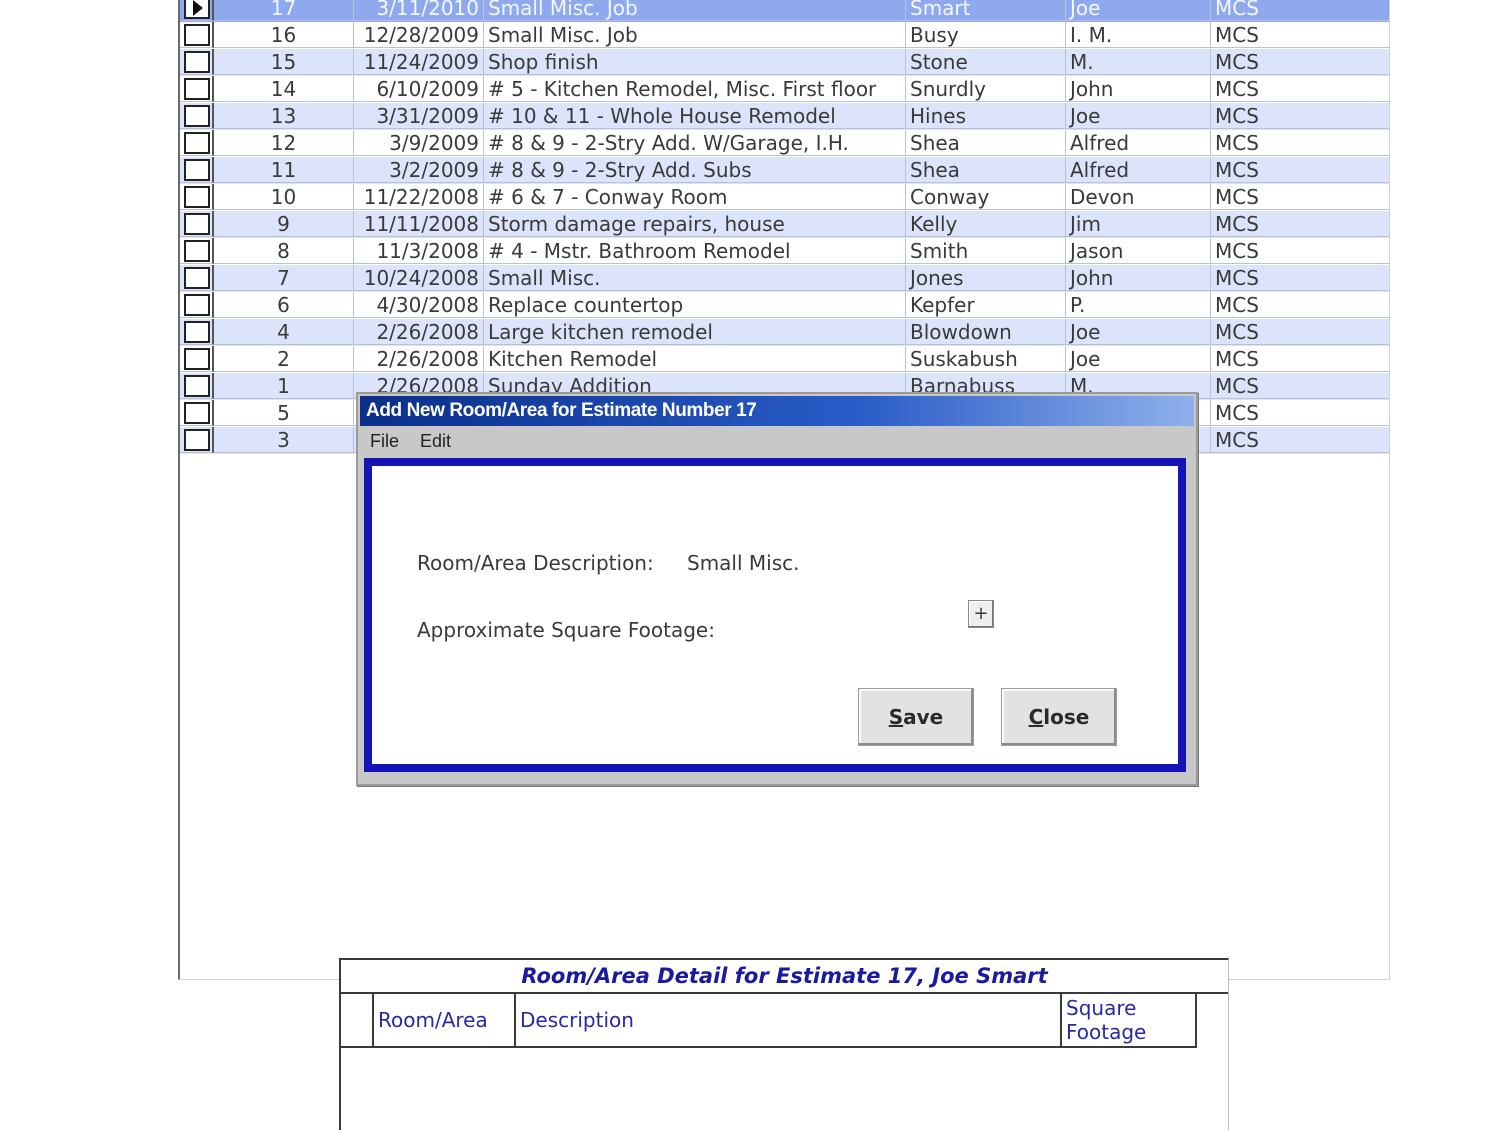 The image size is (1492, 1130). I want to click on customer-last-name-cell: Smart, so click(986, 10).